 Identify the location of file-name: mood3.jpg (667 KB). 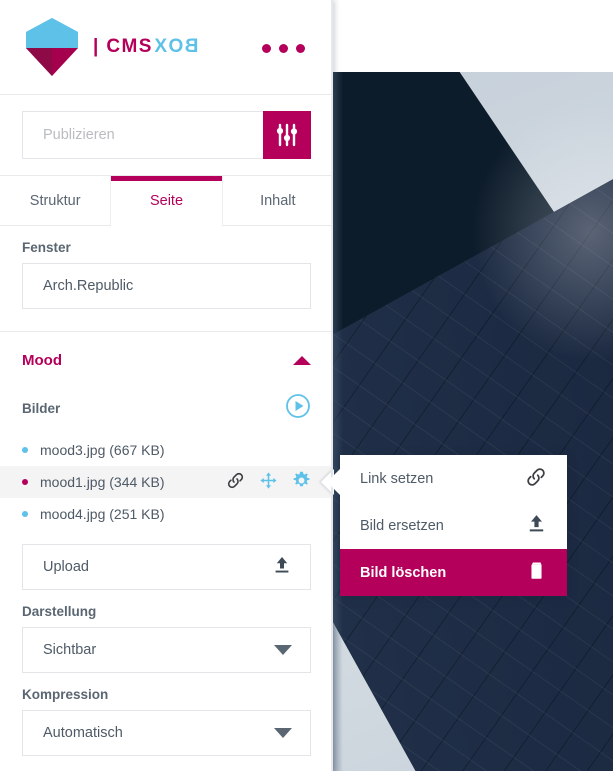
(102, 450).